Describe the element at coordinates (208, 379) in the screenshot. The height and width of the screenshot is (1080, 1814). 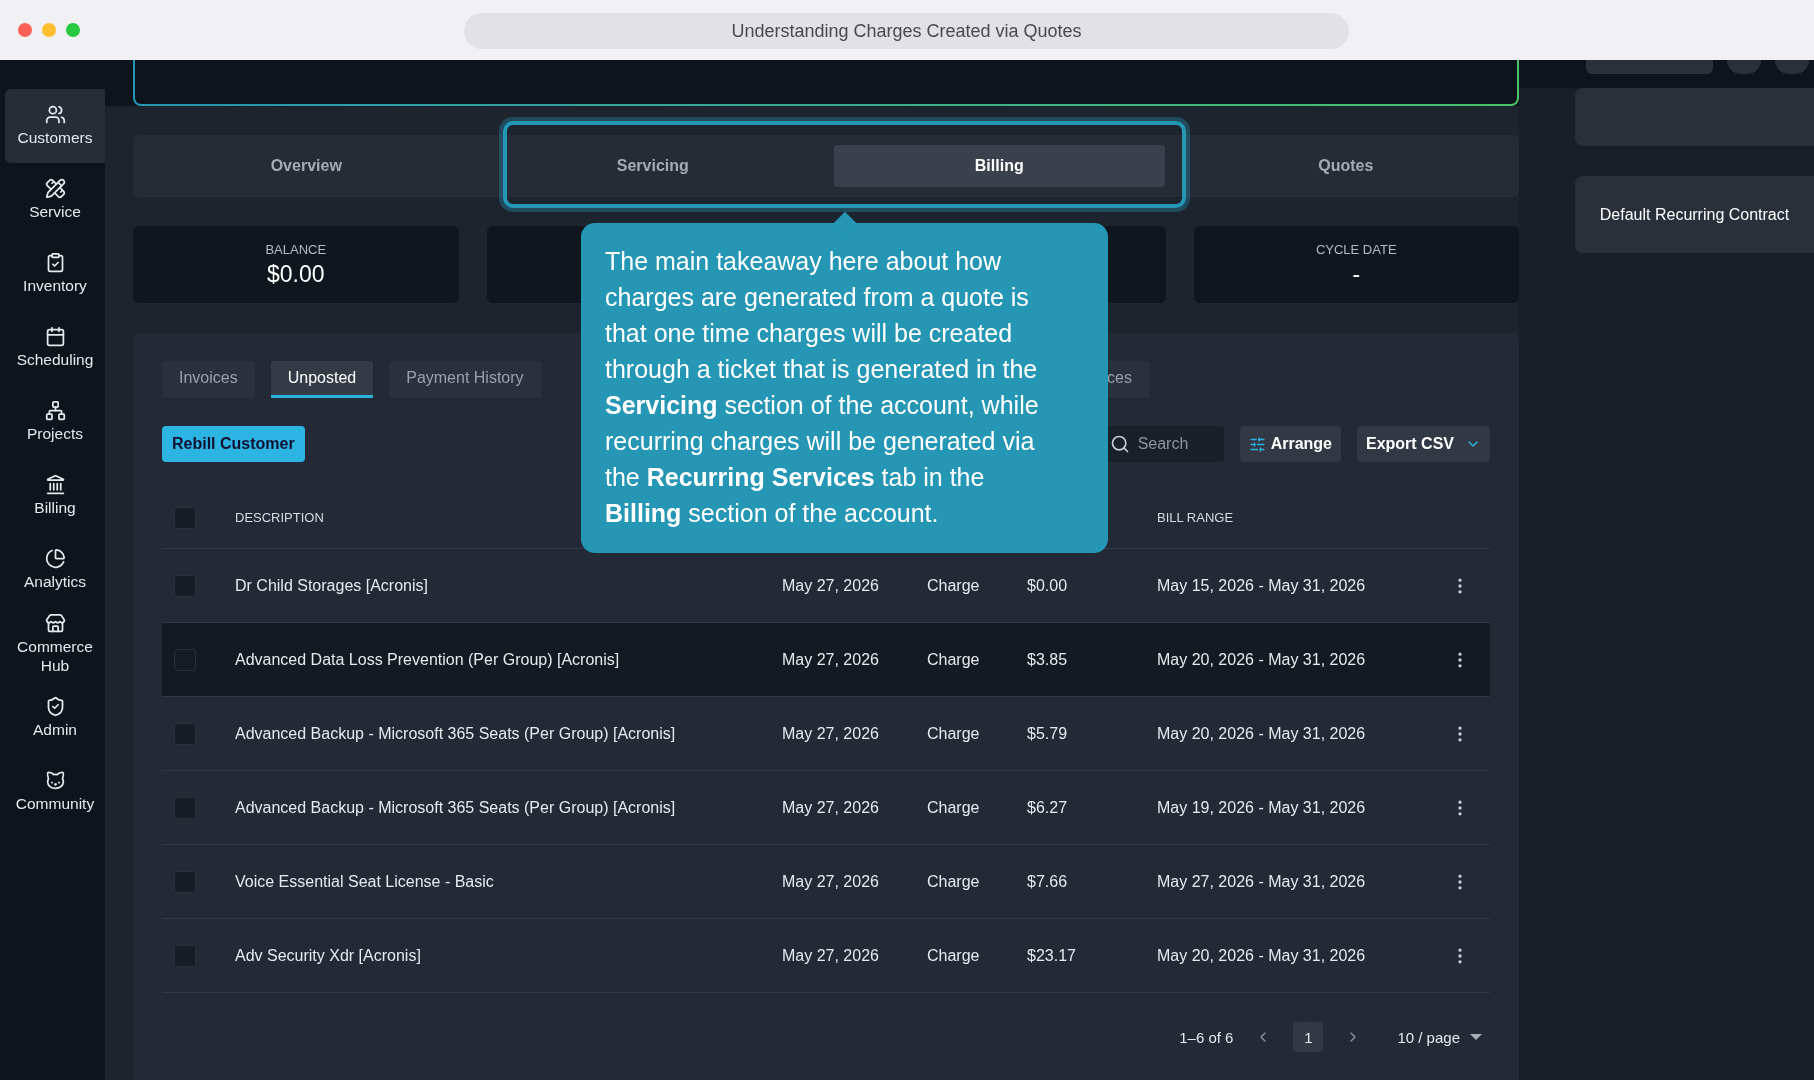
I see `subtab: Invoices` at that location.